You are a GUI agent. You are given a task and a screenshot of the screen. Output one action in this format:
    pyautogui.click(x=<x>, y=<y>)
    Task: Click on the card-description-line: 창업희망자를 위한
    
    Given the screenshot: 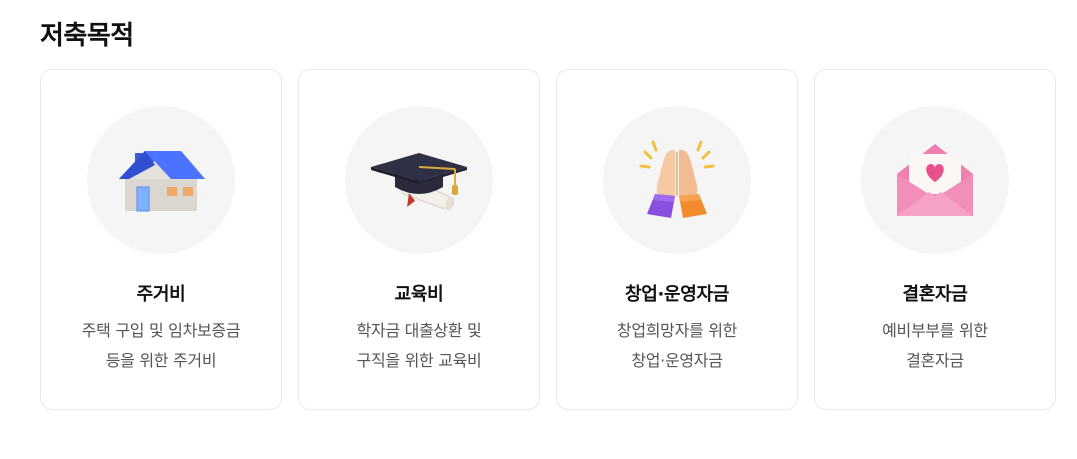 What is the action you would take?
    pyautogui.click(x=677, y=330)
    